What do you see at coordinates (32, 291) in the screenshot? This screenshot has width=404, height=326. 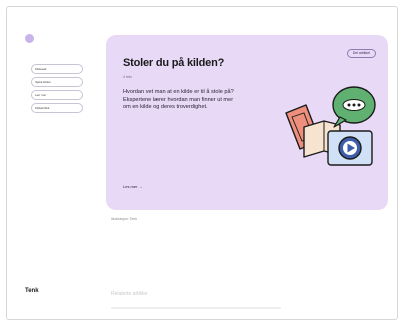 I see `brand-logo: Tenk` at bounding box center [32, 291].